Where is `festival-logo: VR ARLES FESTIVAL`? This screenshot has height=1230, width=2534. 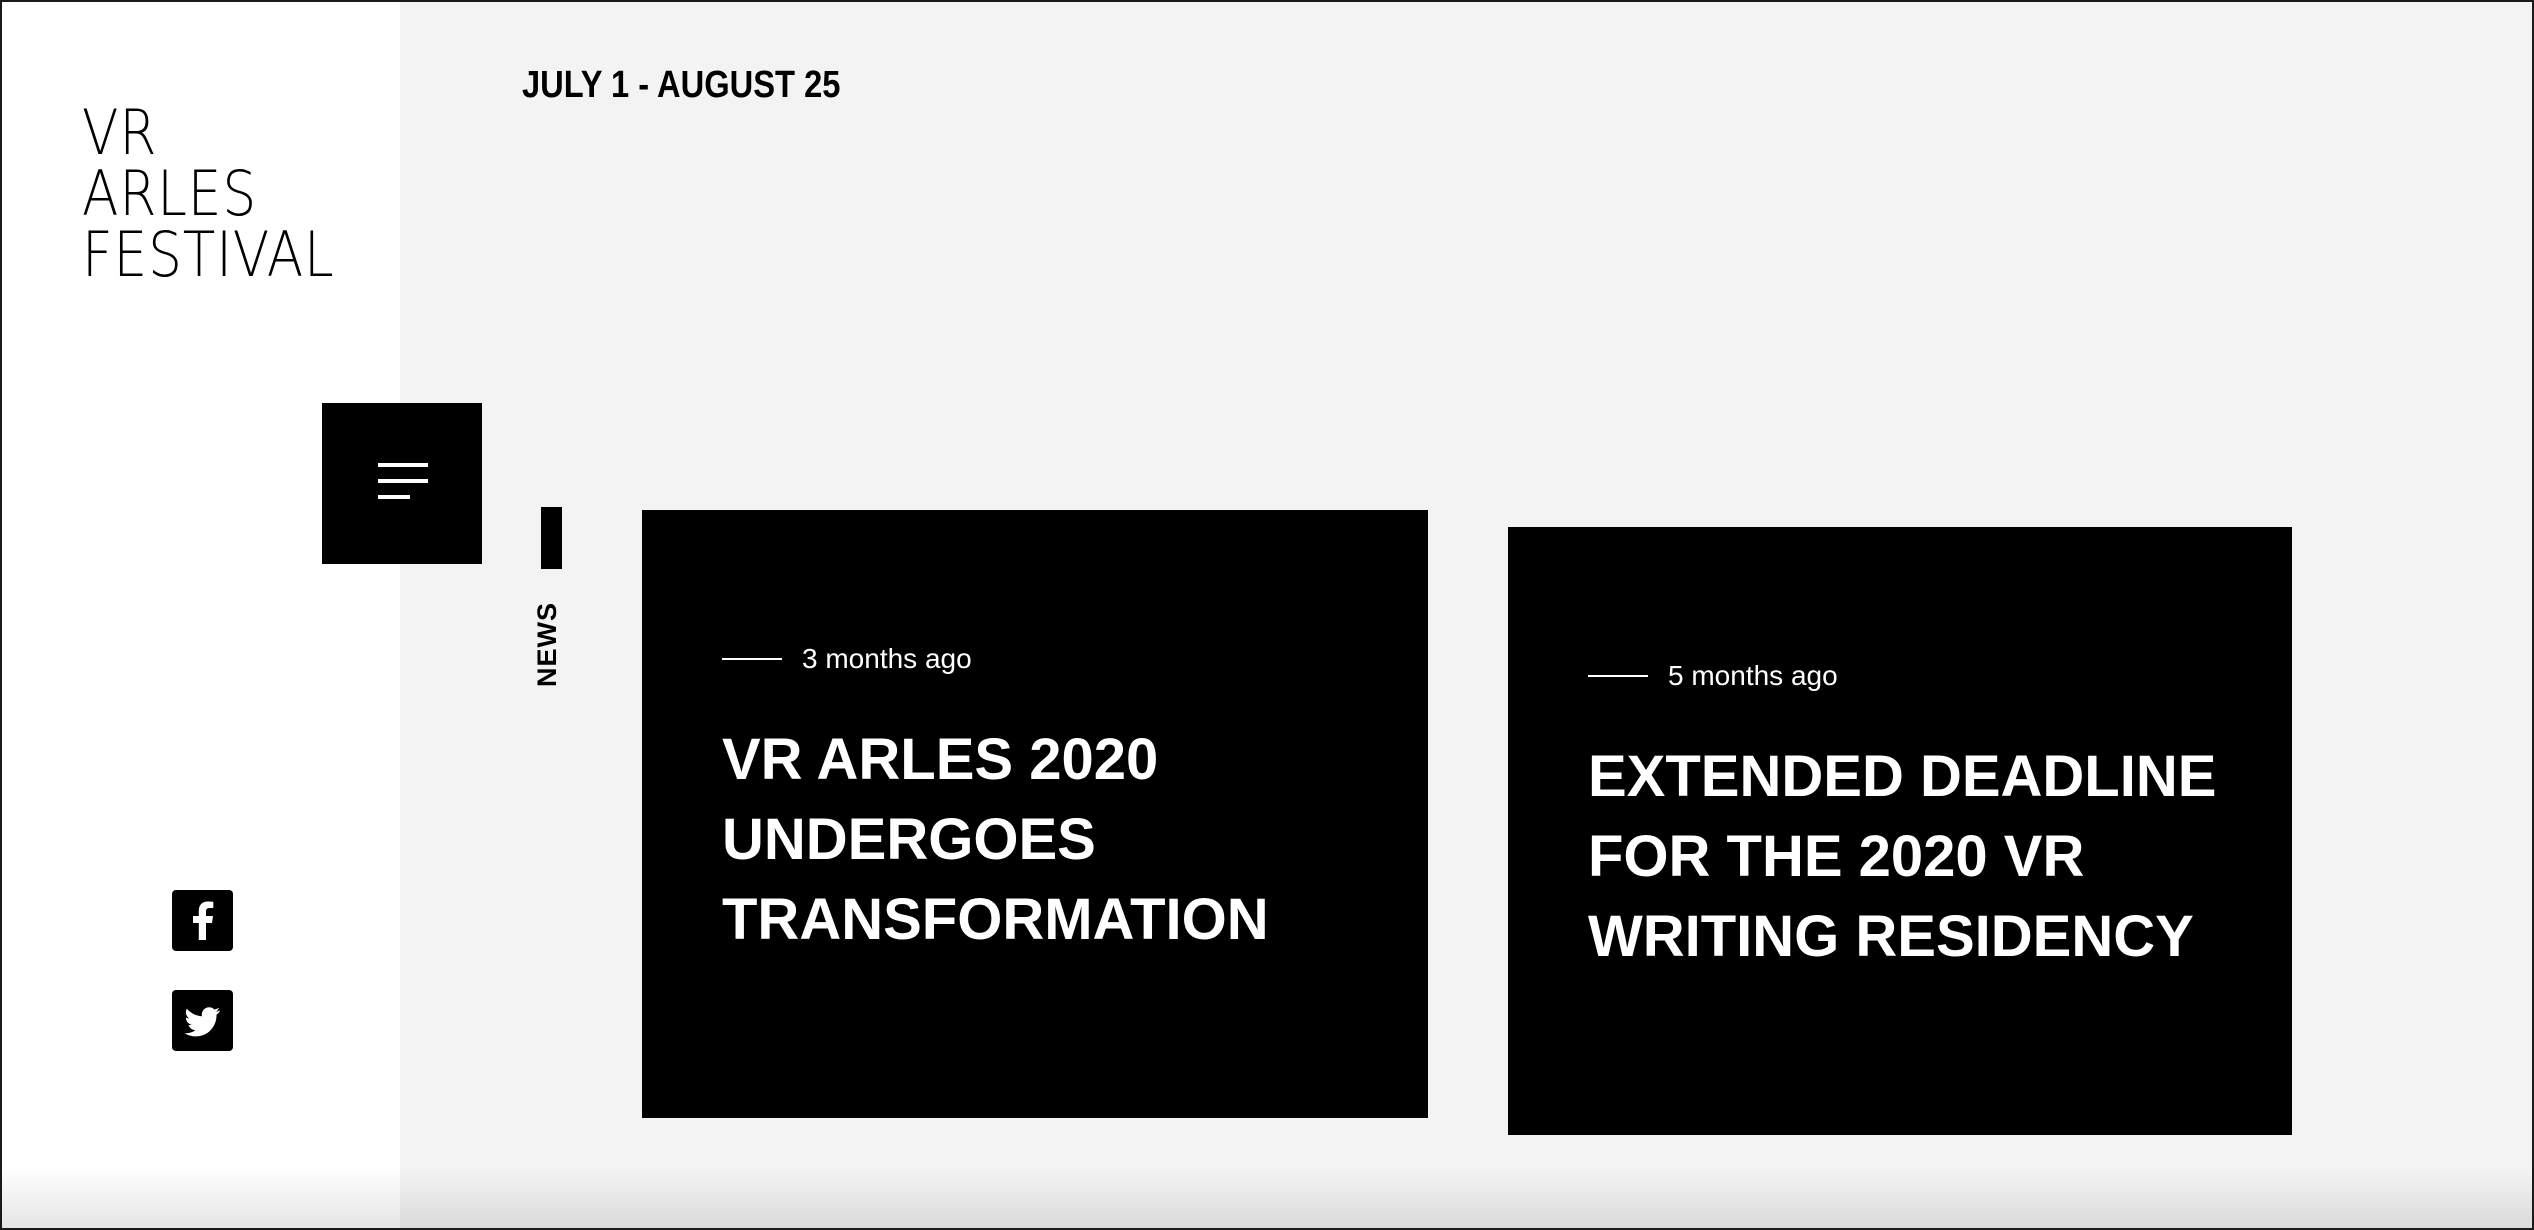 festival-logo: VR ARLES FESTIVAL is located at coordinates (208, 193).